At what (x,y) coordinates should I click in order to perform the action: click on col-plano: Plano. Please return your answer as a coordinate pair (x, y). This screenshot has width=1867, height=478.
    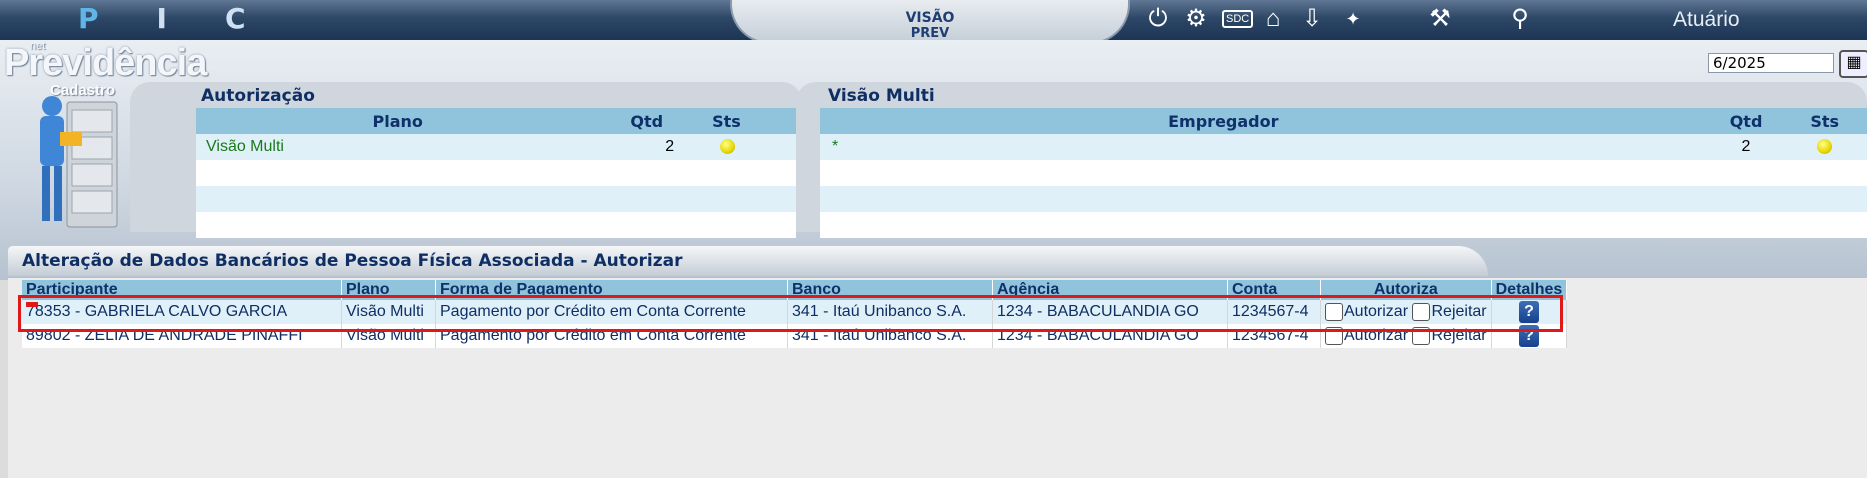
    Looking at the image, I should click on (398, 121).